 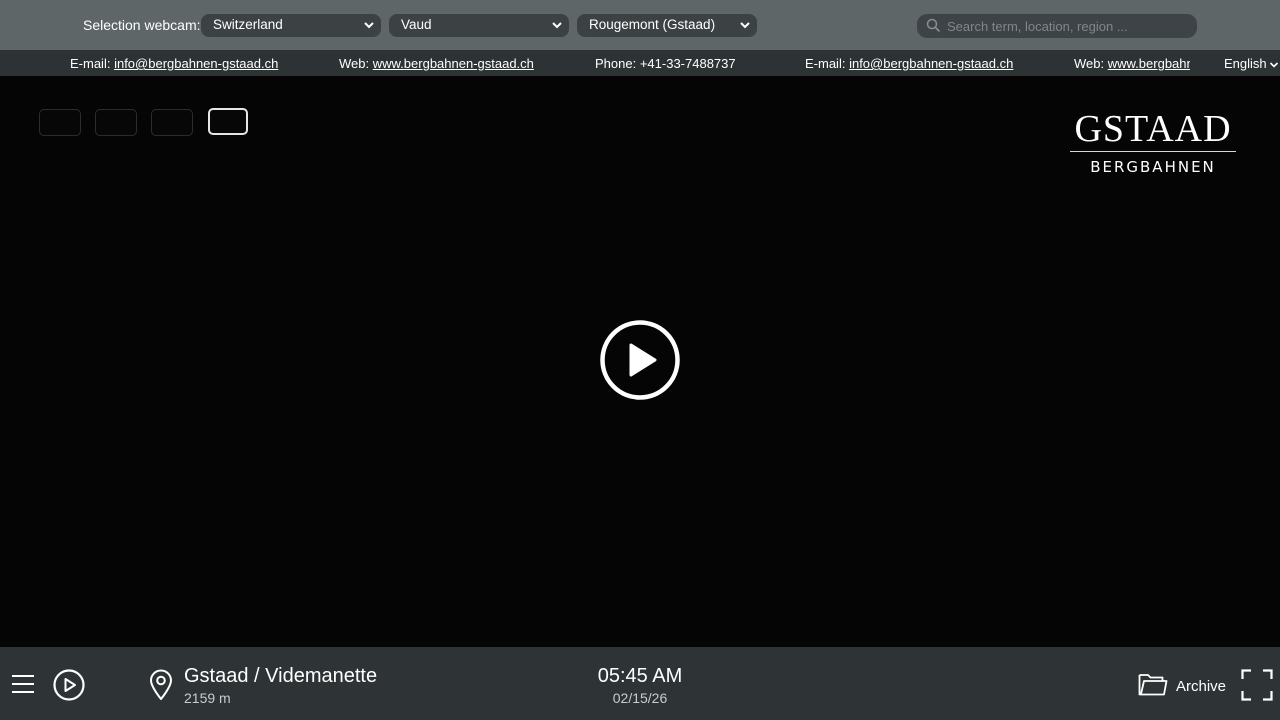 I want to click on email-info: E-mail: info@bergbahnen-gstaad.ch, so click(x=174, y=63).